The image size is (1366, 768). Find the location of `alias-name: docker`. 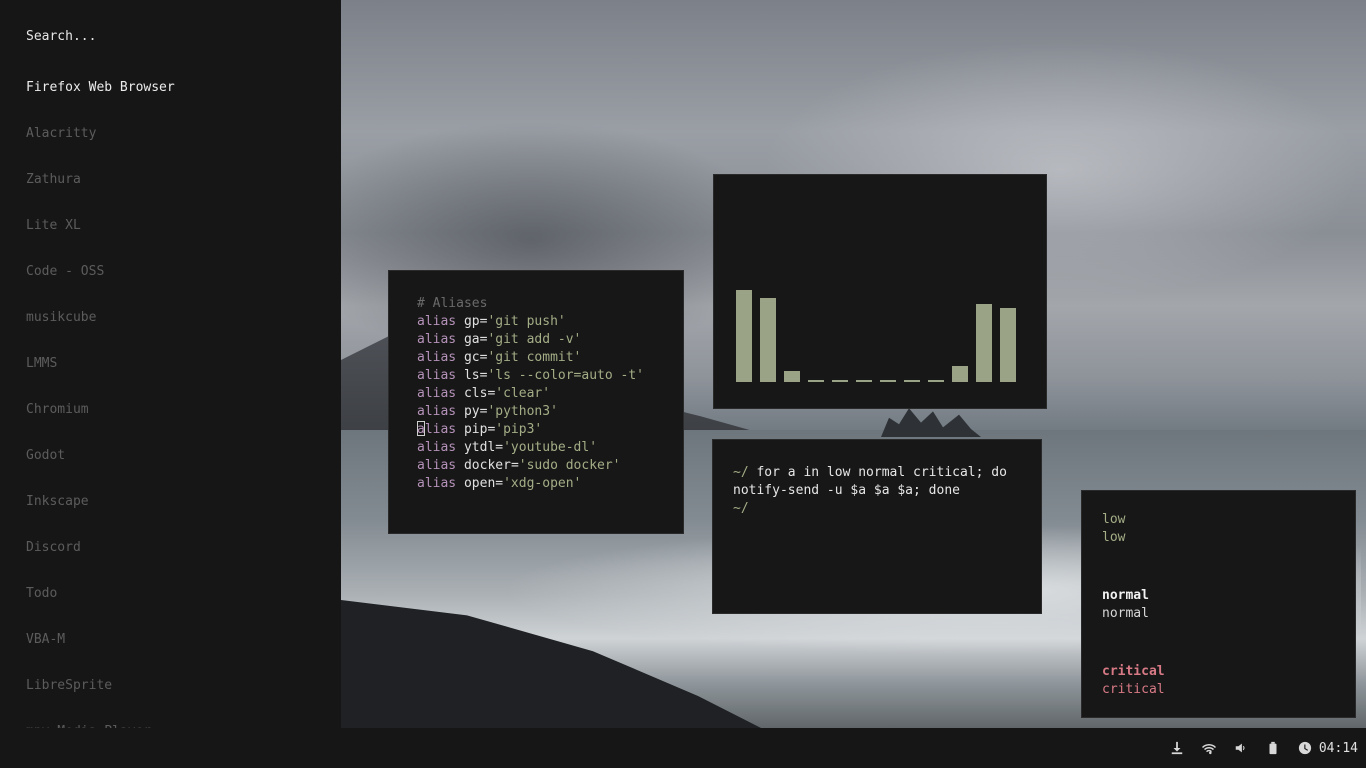

alias-name: docker is located at coordinates (487, 465).